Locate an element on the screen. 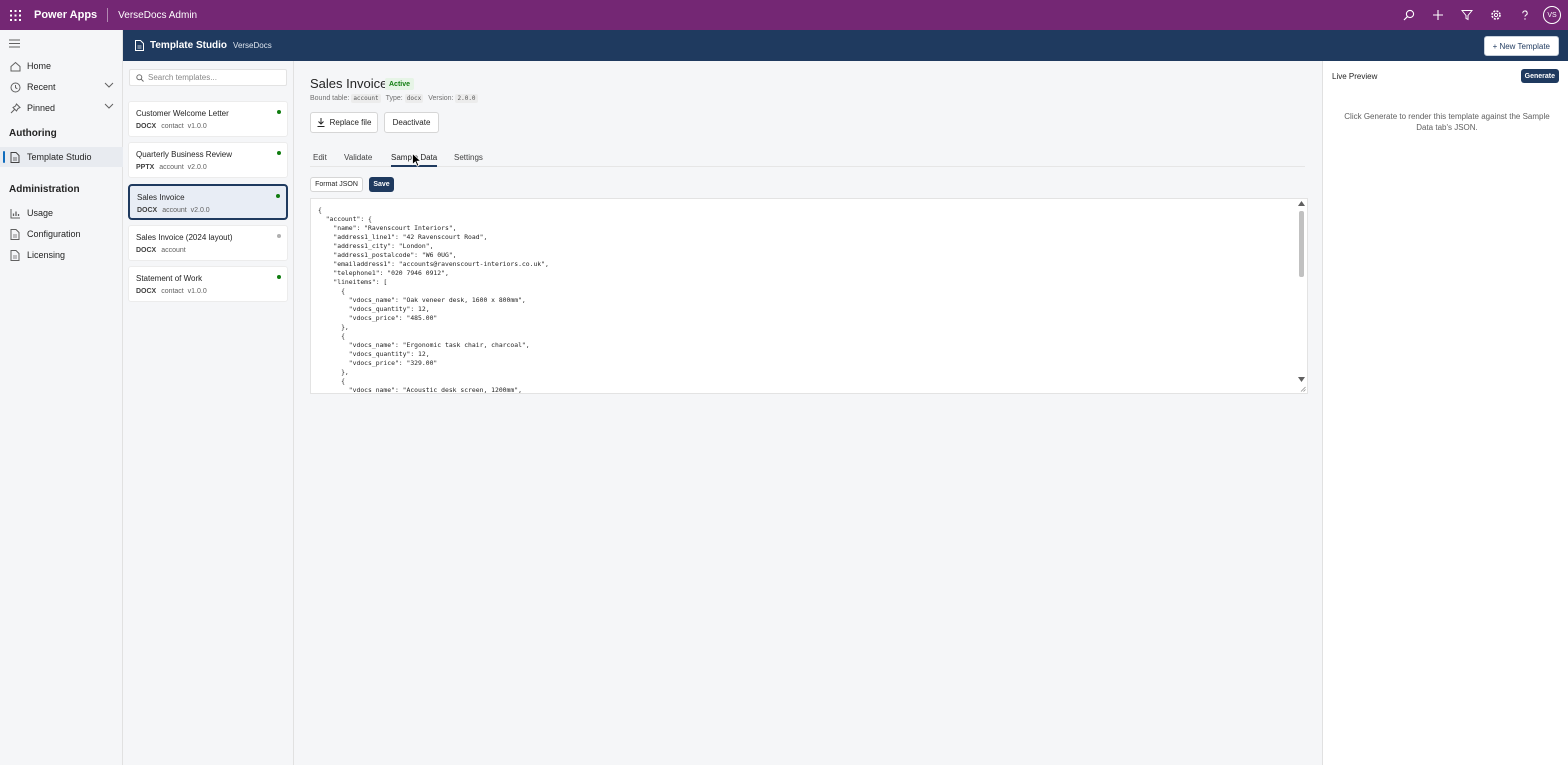 This screenshot has width=1568, height=765. save-button: Save is located at coordinates (381, 184).